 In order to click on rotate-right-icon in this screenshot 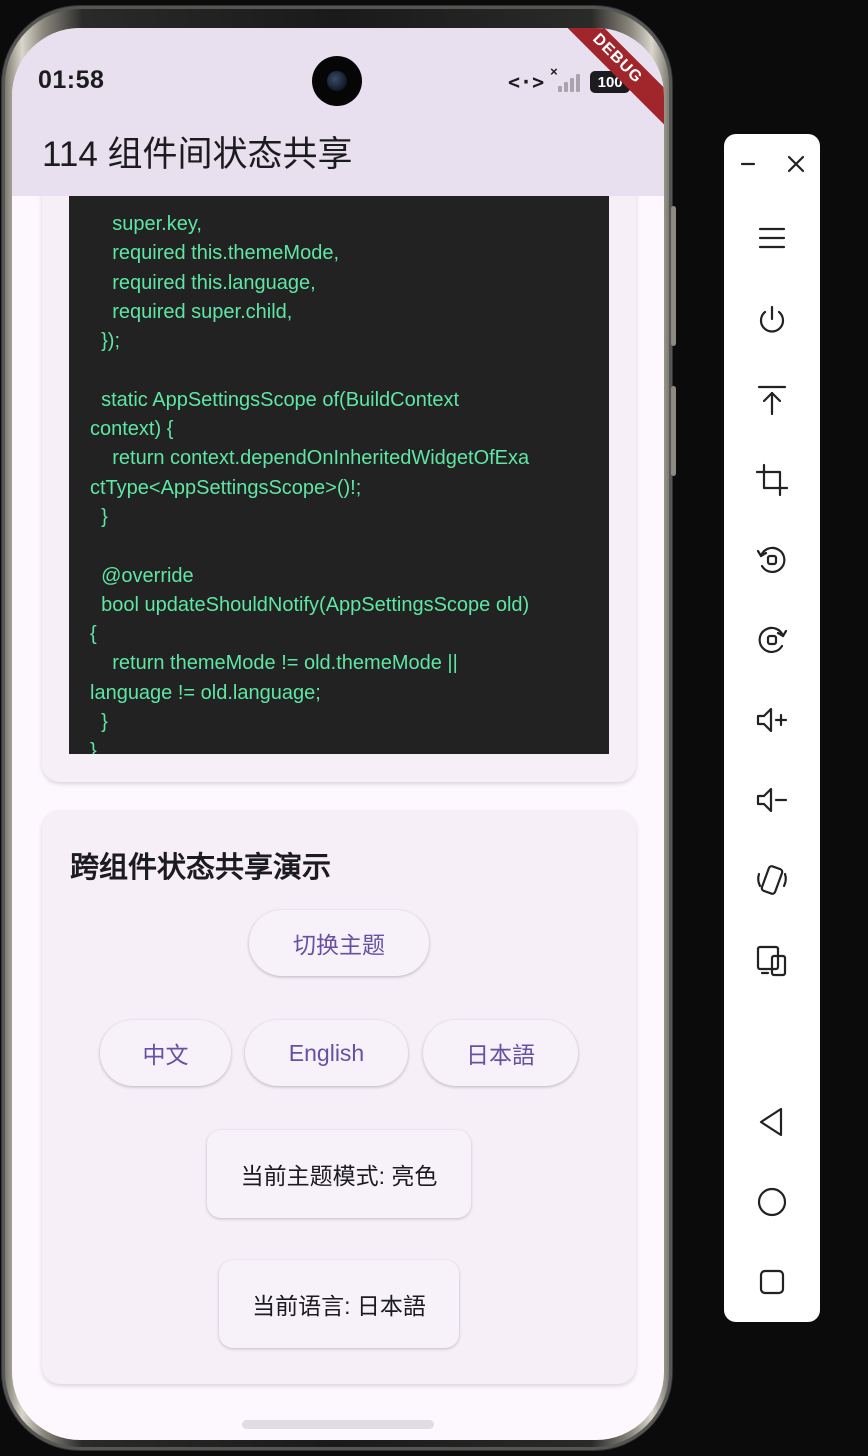, I will do `click(772, 640)`.